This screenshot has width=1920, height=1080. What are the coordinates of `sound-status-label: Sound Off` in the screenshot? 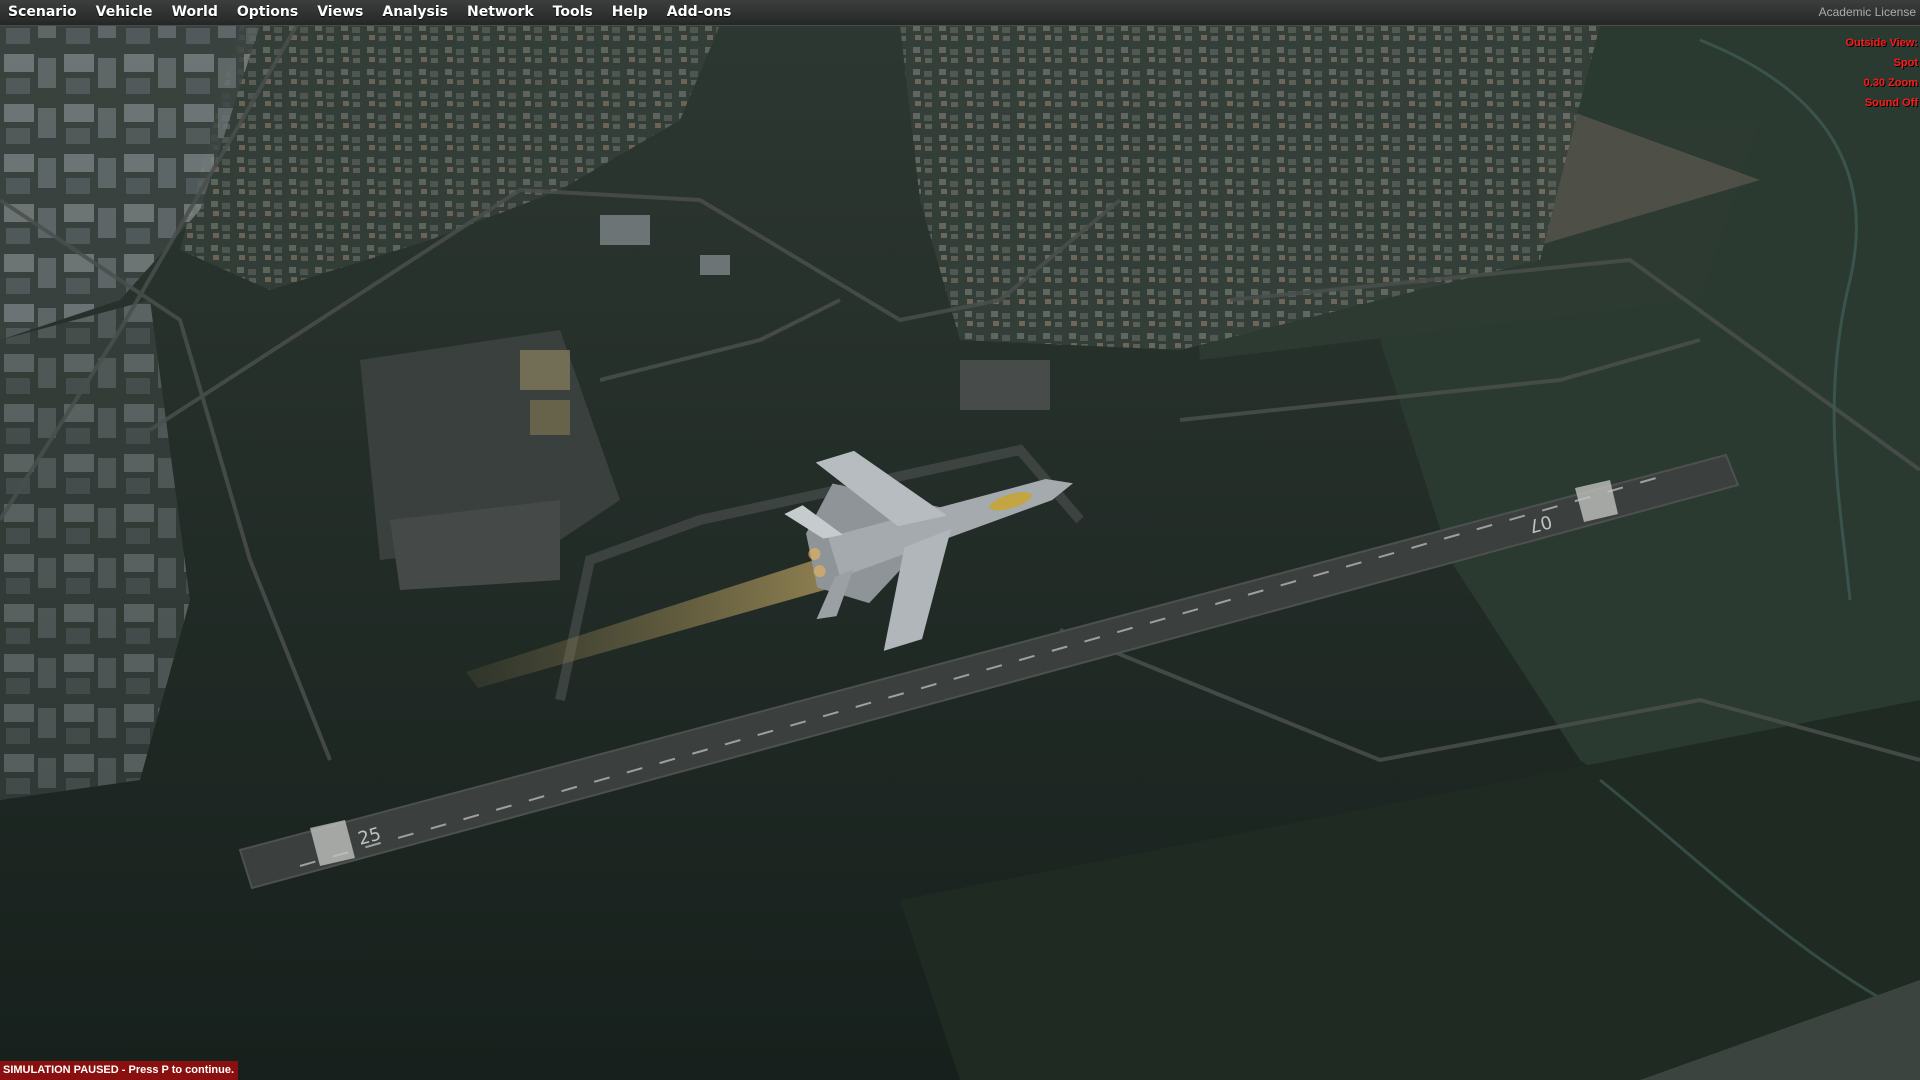 It's located at (1891, 103).